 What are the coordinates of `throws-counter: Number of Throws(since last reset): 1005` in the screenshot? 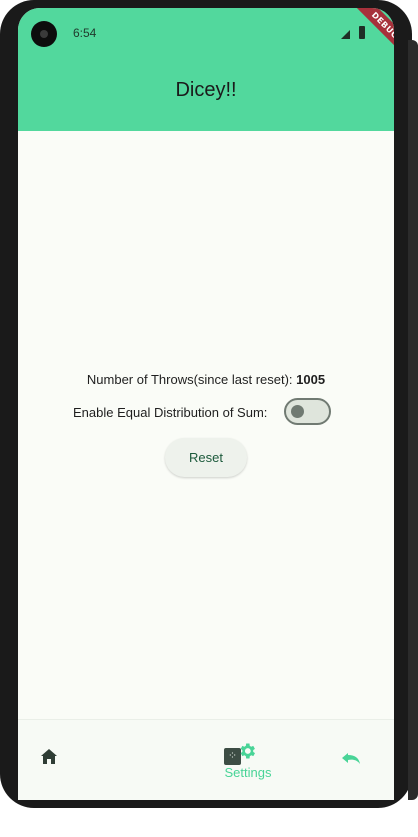 It's located at (206, 379).